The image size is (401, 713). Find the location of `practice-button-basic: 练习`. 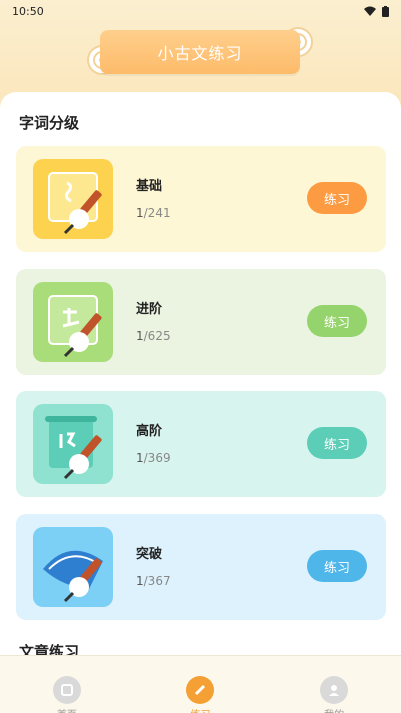

practice-button-basic: 练习 is located at coordinates (337, 198).